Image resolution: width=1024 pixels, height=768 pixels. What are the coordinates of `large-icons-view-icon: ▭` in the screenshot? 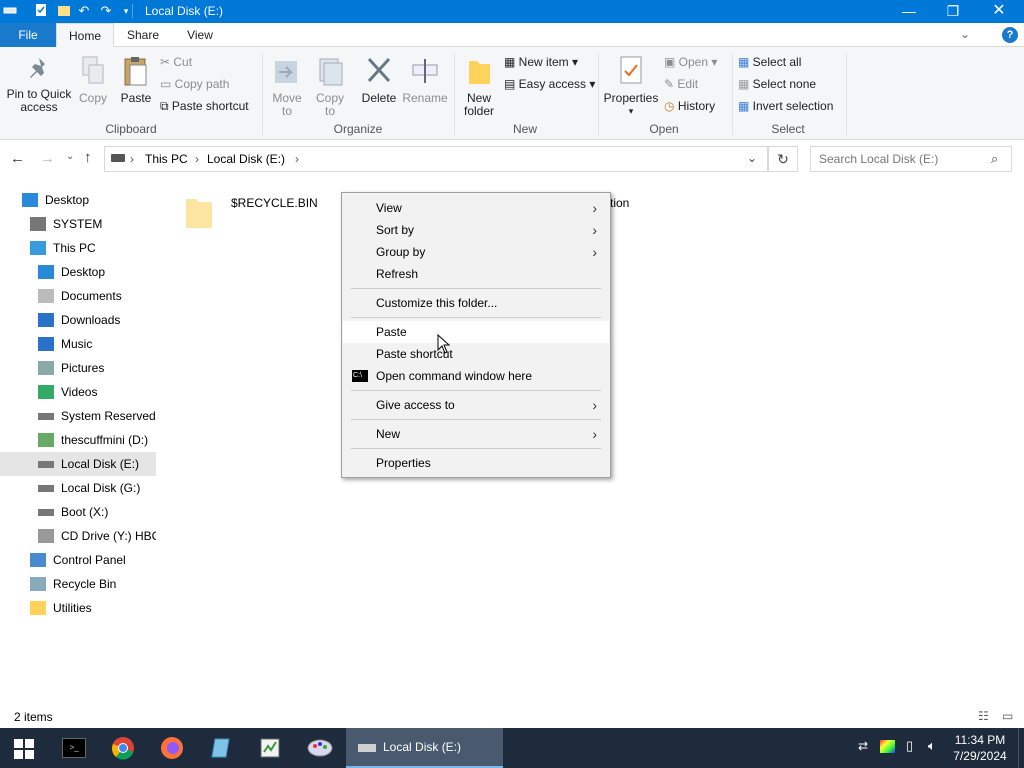 It's located at (1007, 716).